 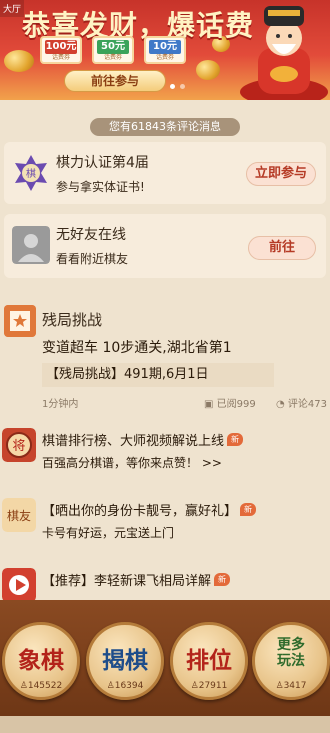 What do you see at coordinates (284, 53) in the screenshot?
I see `fortune-god-illustration` at bounding box center [284, 53].